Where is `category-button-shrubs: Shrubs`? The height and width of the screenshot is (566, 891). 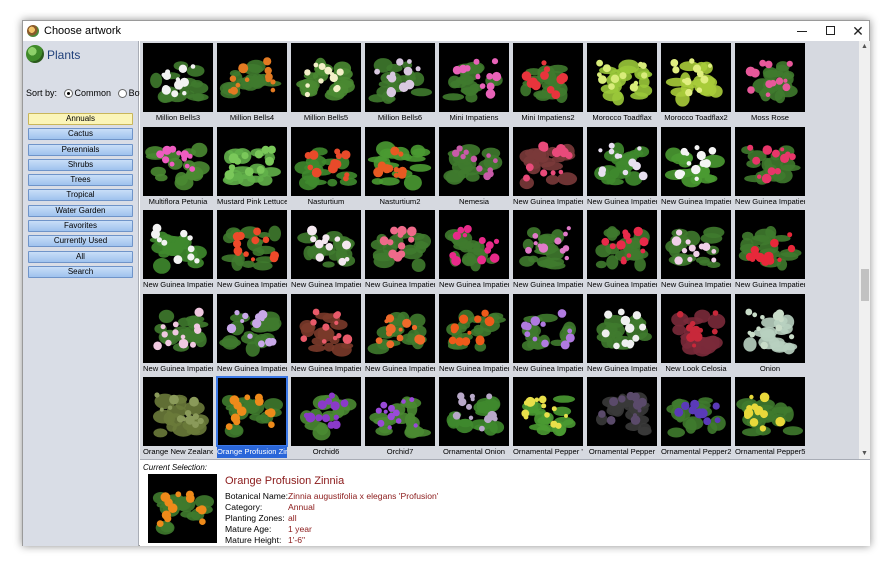
category-button-shrubs: Shrubs is located at coordinates (80, 164).